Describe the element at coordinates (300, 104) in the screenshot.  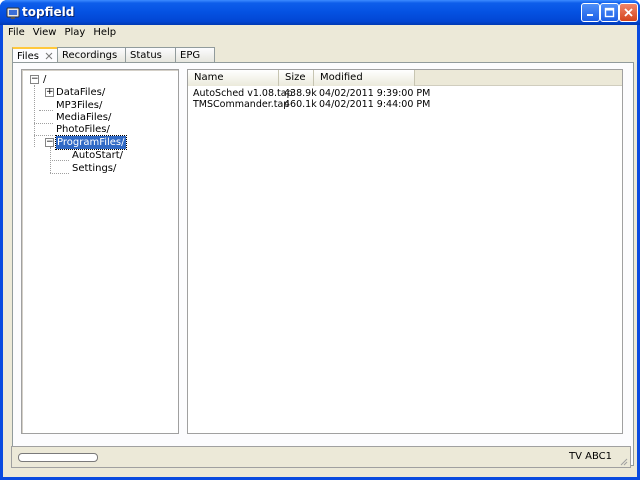
I see `file-size: 460.1k` at that location.